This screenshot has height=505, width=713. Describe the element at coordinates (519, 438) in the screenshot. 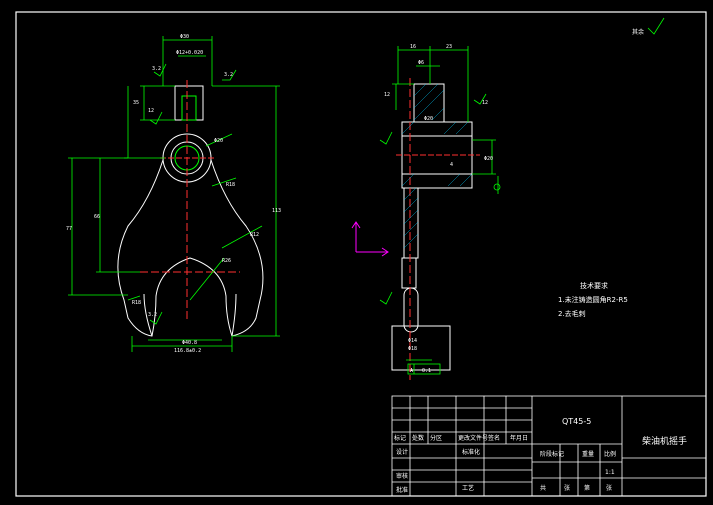

I see `tb-label-date: 年月日` at that location.